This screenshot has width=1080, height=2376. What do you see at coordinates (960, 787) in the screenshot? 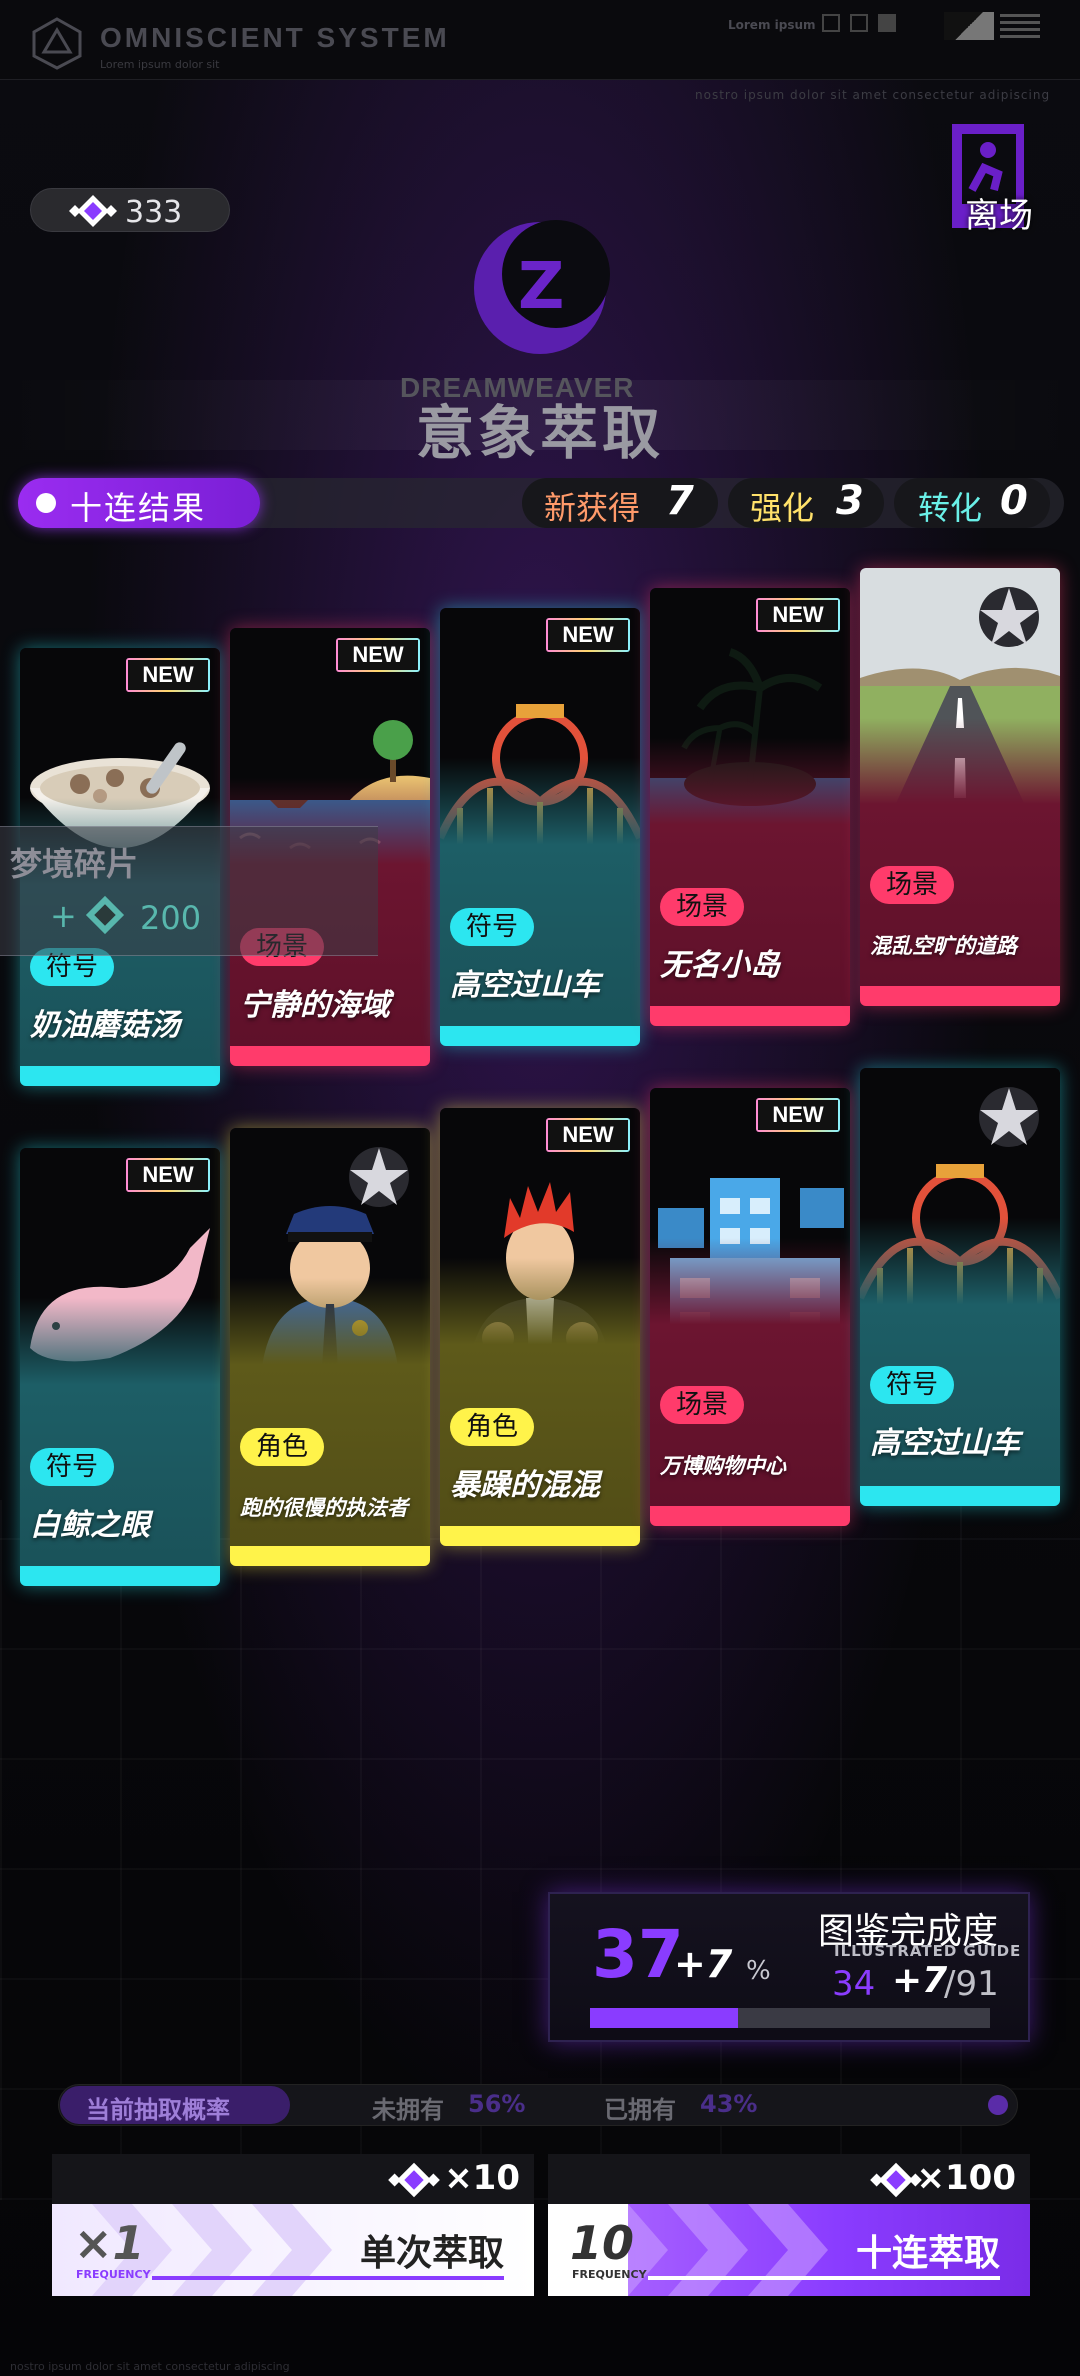
I see `card-empty-road: 场景 混乱空旷的道路` at bounding box center [960, 787].